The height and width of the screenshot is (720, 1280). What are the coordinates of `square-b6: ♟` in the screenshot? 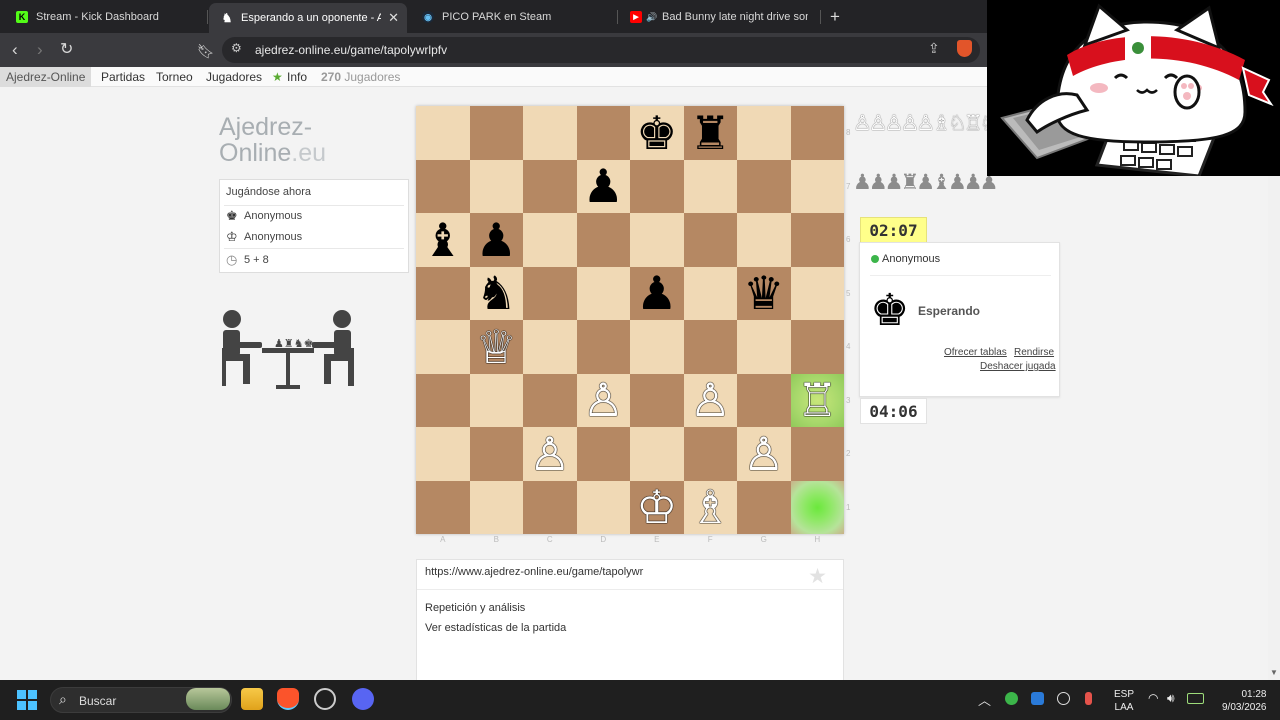 It's located at (496, 240).